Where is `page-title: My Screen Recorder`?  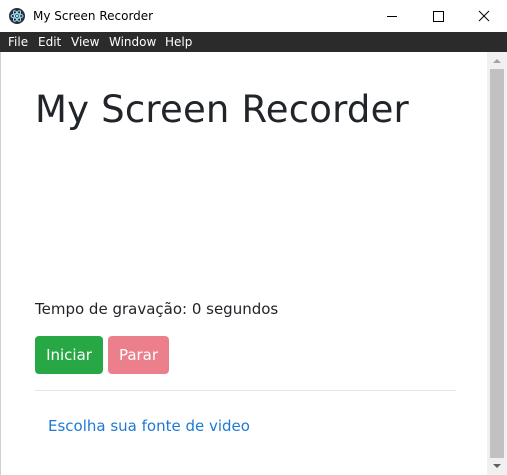 page-title: My Screen Recorder is located at coordinates (222, 109).